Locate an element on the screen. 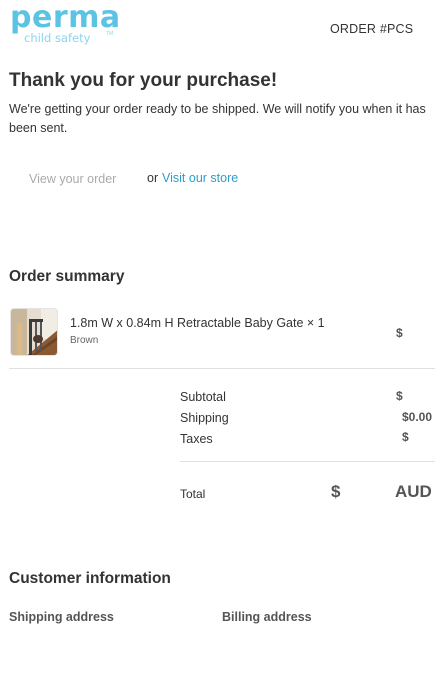 This screenshot has width=448, height=673. line-item-price: $ is located at coordinates (399, 333).